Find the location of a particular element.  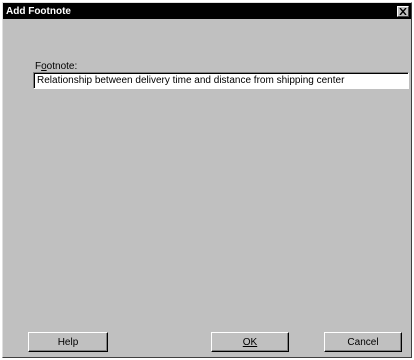

ok-button-label: OK is located at coordinates (250, 342).